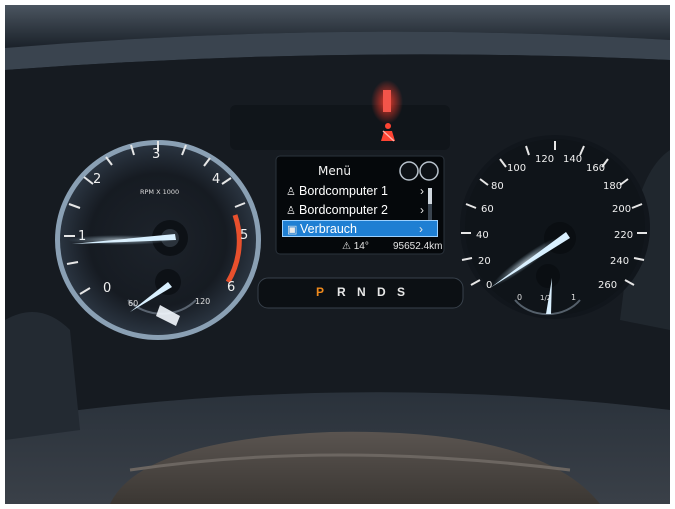  What do you see at coordinates (387, 101) in the screenshot?
I see `warning-bar` at bounding box center [387, 101].